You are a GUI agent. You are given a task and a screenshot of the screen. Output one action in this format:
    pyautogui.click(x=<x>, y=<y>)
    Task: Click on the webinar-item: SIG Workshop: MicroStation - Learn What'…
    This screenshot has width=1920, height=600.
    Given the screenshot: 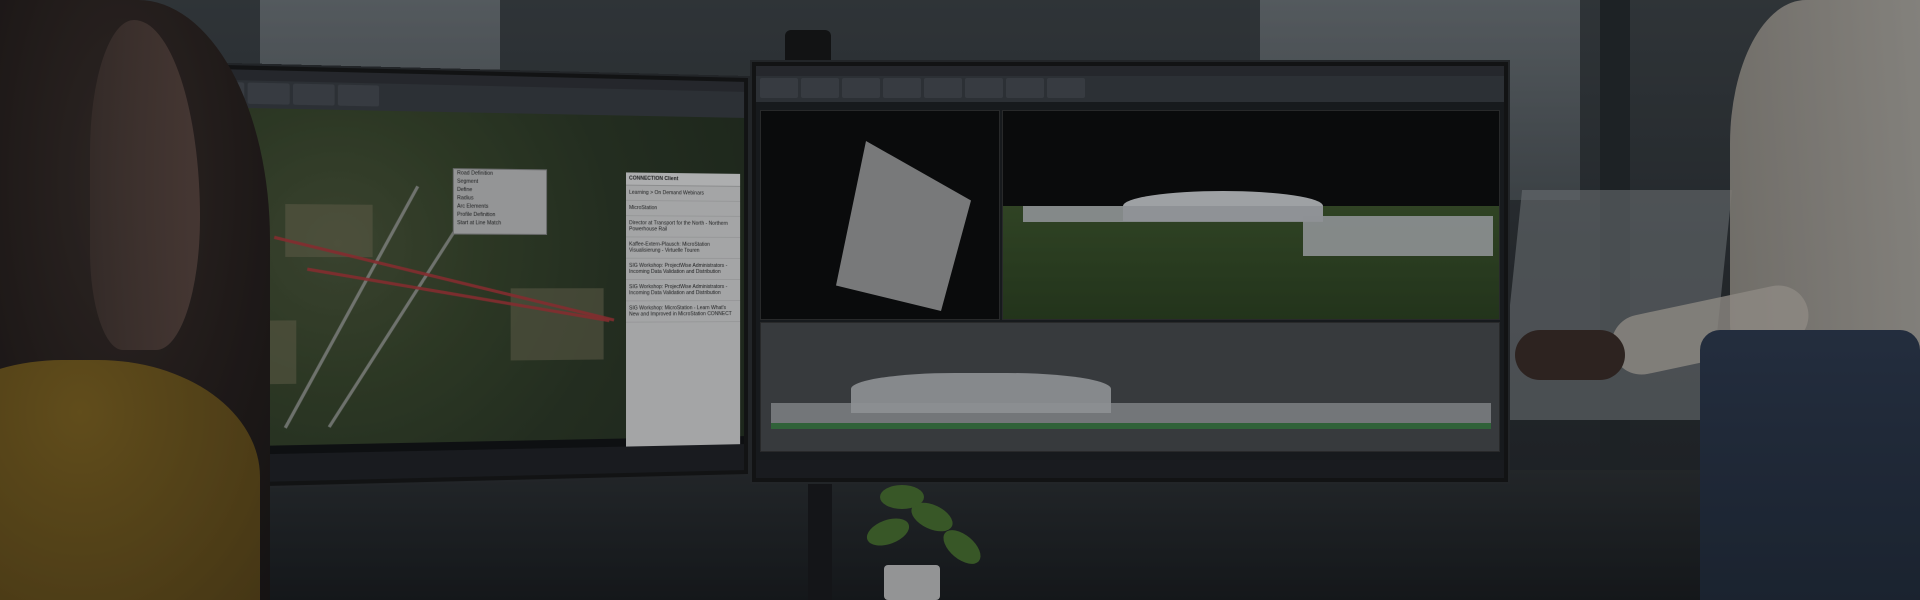 What is the action you would take?
    pyautogui.click(x=683, y=312)
    